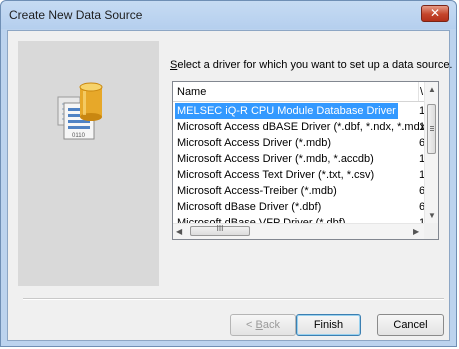  Describe the element at coordinates (431, 129) in the screenshot. I see `vertical-scroll-thumb` at that location.